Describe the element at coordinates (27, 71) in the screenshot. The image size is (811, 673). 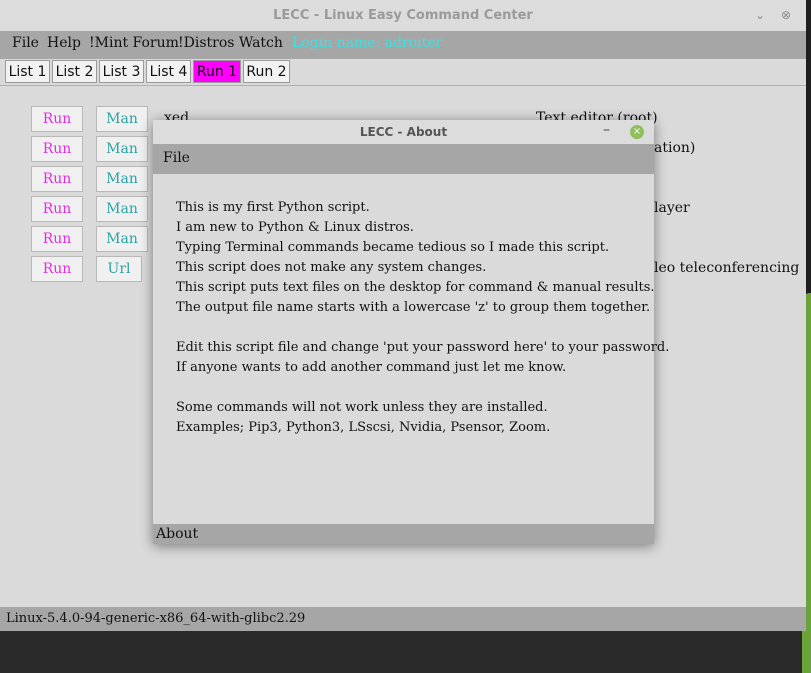
I see `tab-list-1: List 1` at that location.